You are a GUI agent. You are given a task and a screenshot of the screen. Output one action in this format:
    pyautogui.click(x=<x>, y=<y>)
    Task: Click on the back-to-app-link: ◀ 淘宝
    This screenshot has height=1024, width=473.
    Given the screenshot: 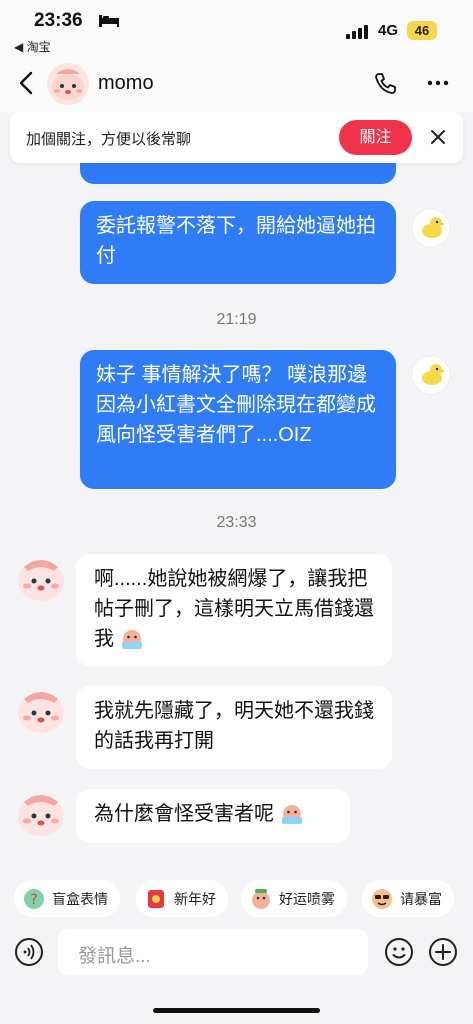 What is the action you would take?
    pyautogui.click(x=32, y=46)
    